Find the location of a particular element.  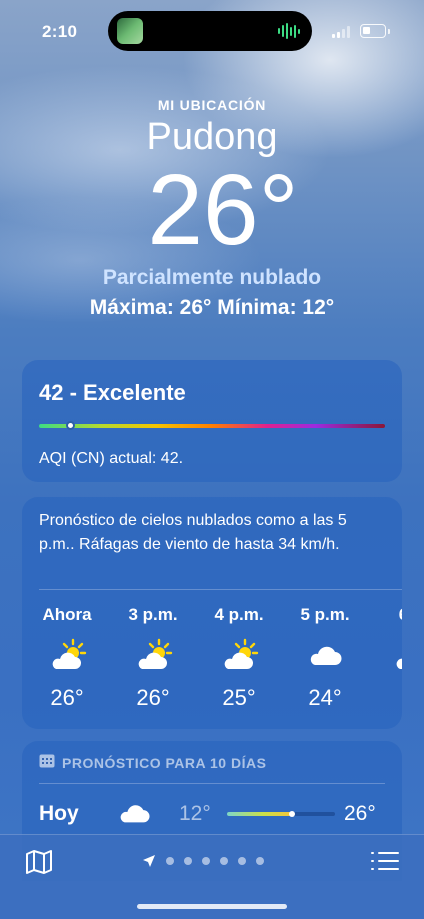

ten-day-title: PRONÓSTICO PARA 10 DÍAS is located at coordinates (164, 762).